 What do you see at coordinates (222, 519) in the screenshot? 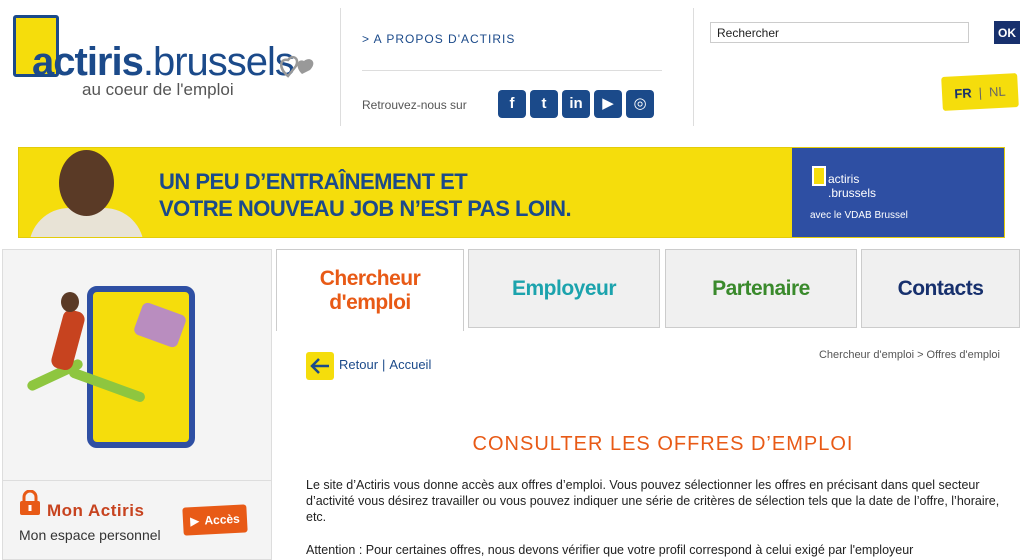
I see `access-button-label: Accès` at bounding box center [222, 519].